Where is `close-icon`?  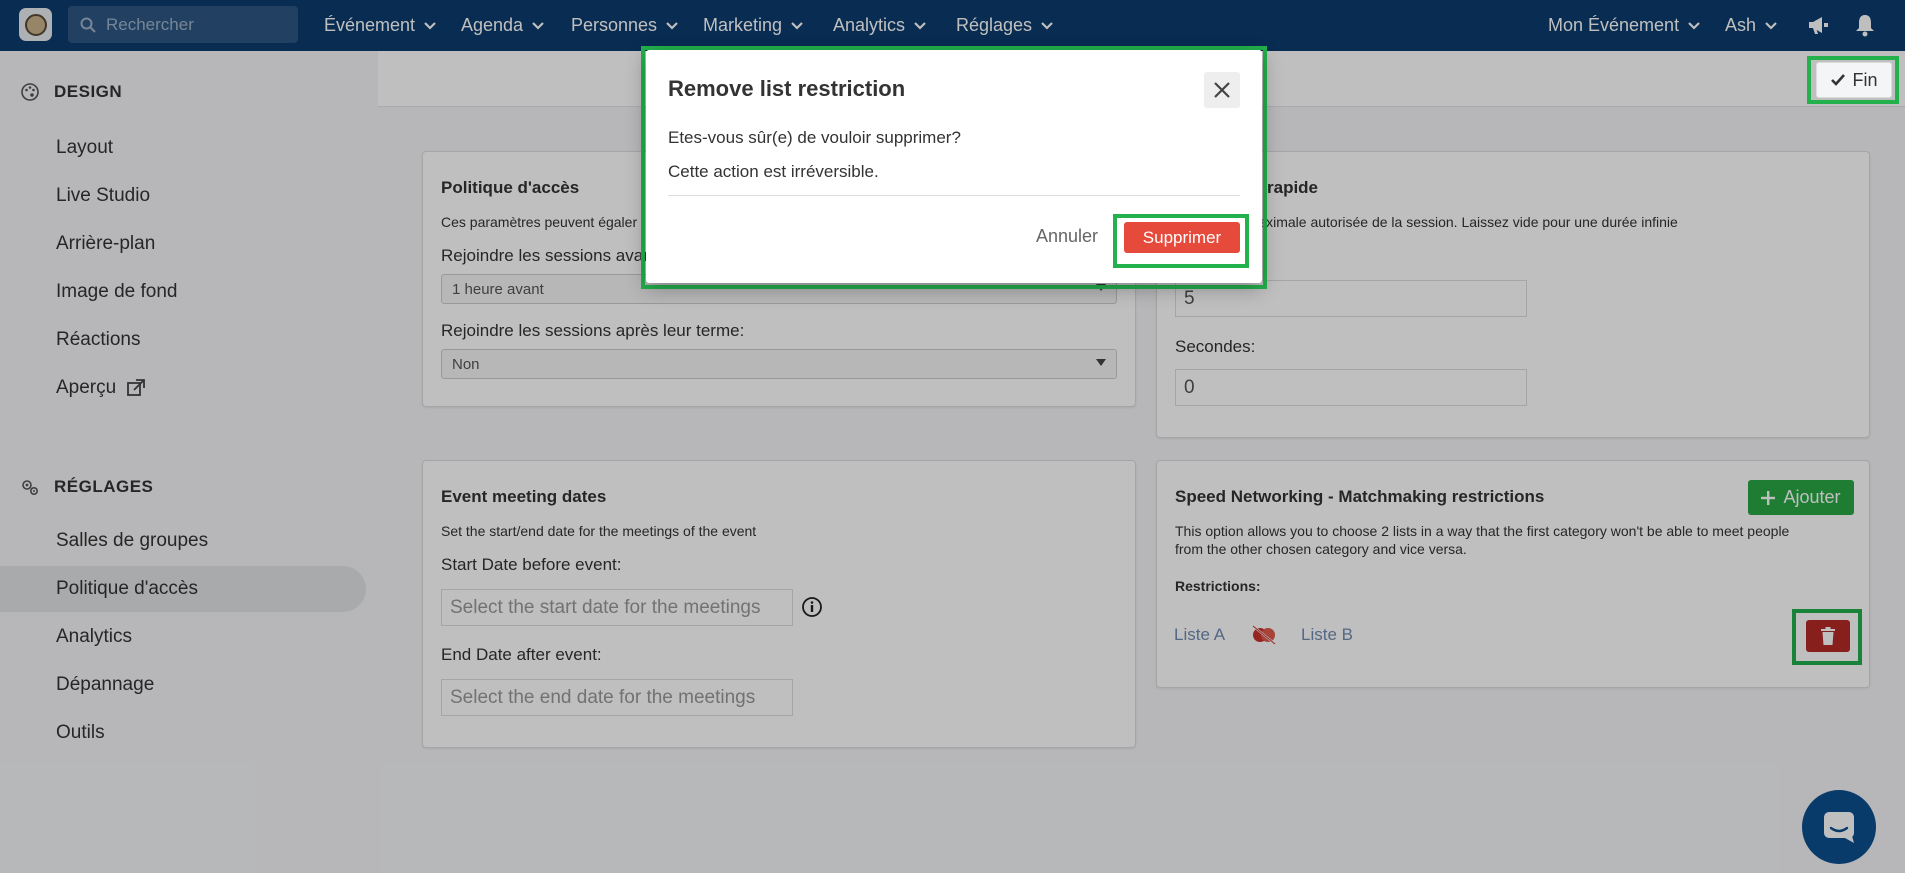
close-icon is located at coordinates (1222, 90).